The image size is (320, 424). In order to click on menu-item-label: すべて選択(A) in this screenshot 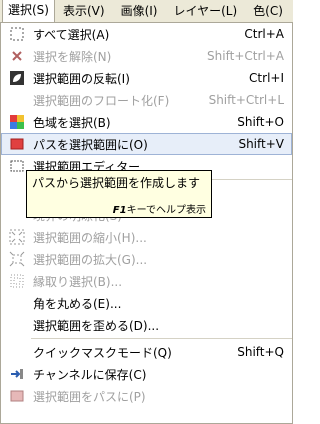, I will do `click(71, 34)`.